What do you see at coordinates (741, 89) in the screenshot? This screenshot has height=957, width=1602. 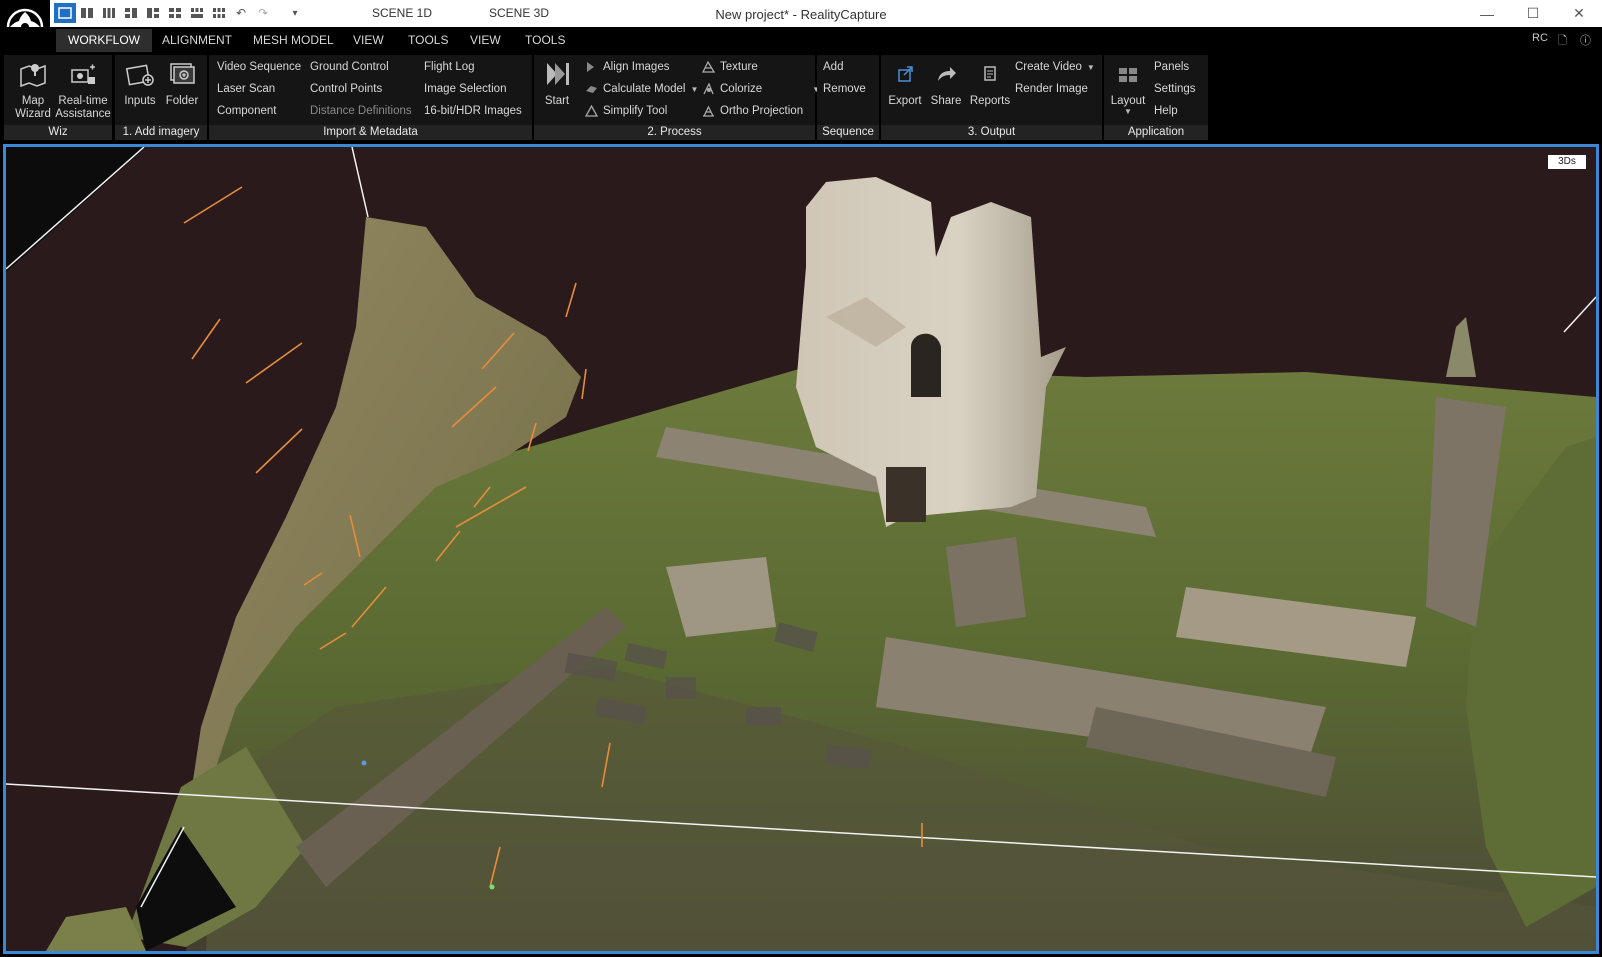 I see `colorize-label: Colorize` at bounding box center [741, 89].